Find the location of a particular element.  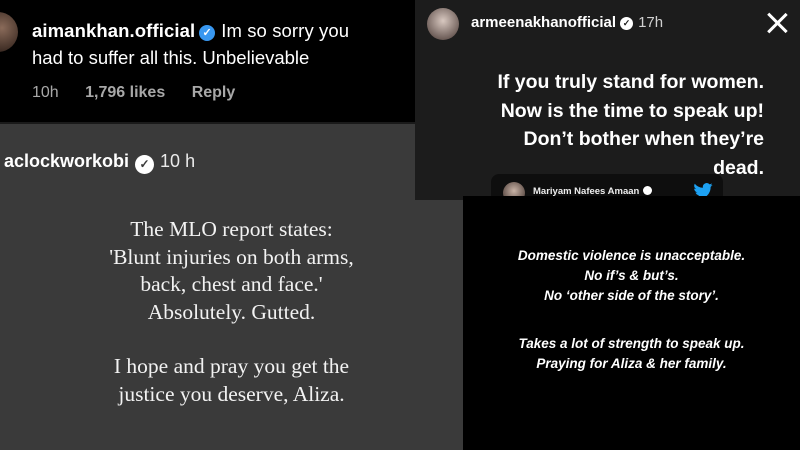

post-line: I hope and pray you get the is located at coordinates (231, 366).